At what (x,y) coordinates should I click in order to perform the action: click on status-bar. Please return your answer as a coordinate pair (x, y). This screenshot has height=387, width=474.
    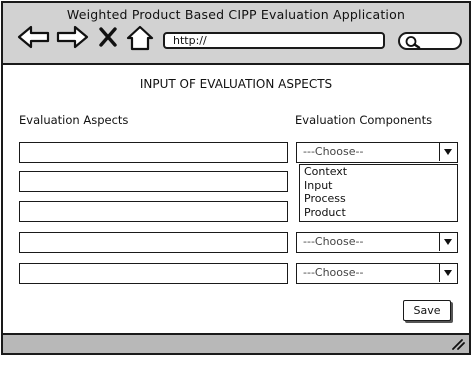
    Looking at the image, I should click on (236, 343).